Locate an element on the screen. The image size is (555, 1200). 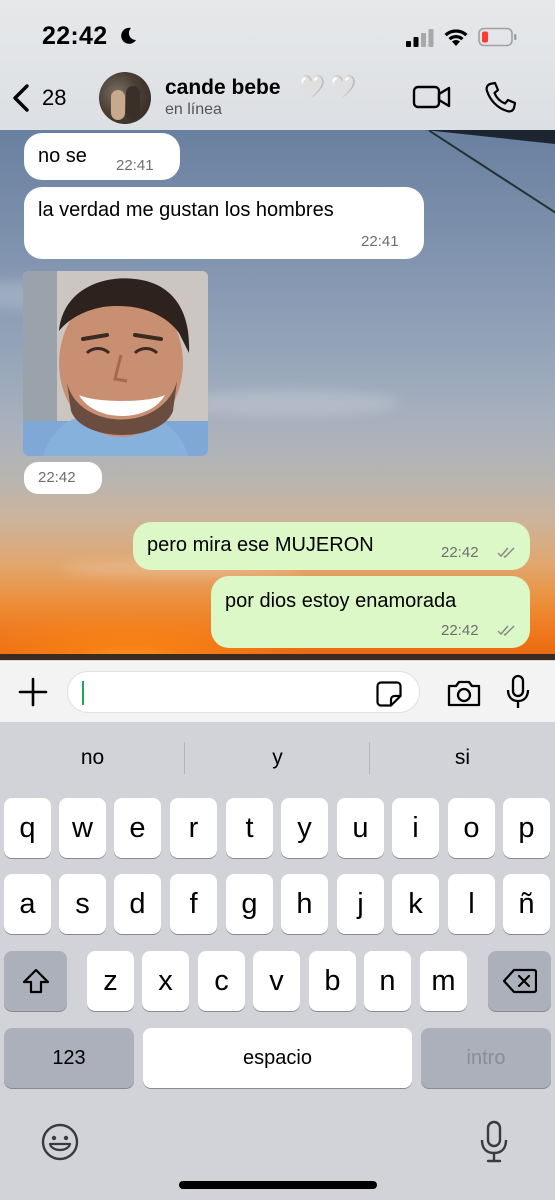
photo-of-smiling-man is located at coordinates (115, 363).